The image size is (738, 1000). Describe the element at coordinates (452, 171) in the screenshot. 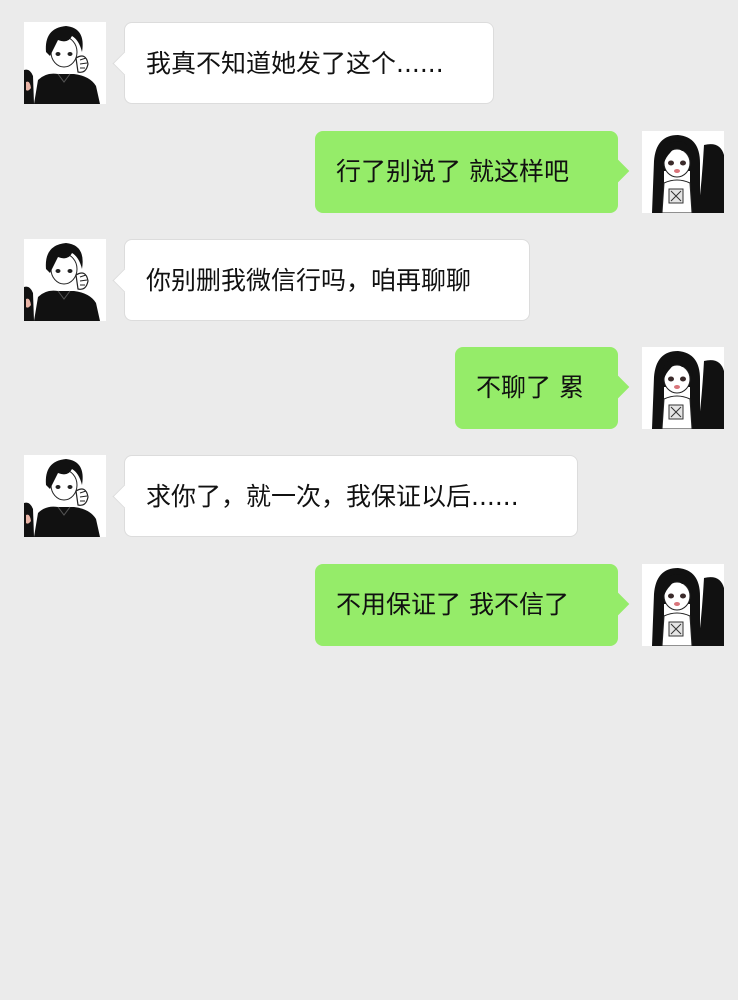

I see `message-text: 行了别说了 就这样吧` at that location.